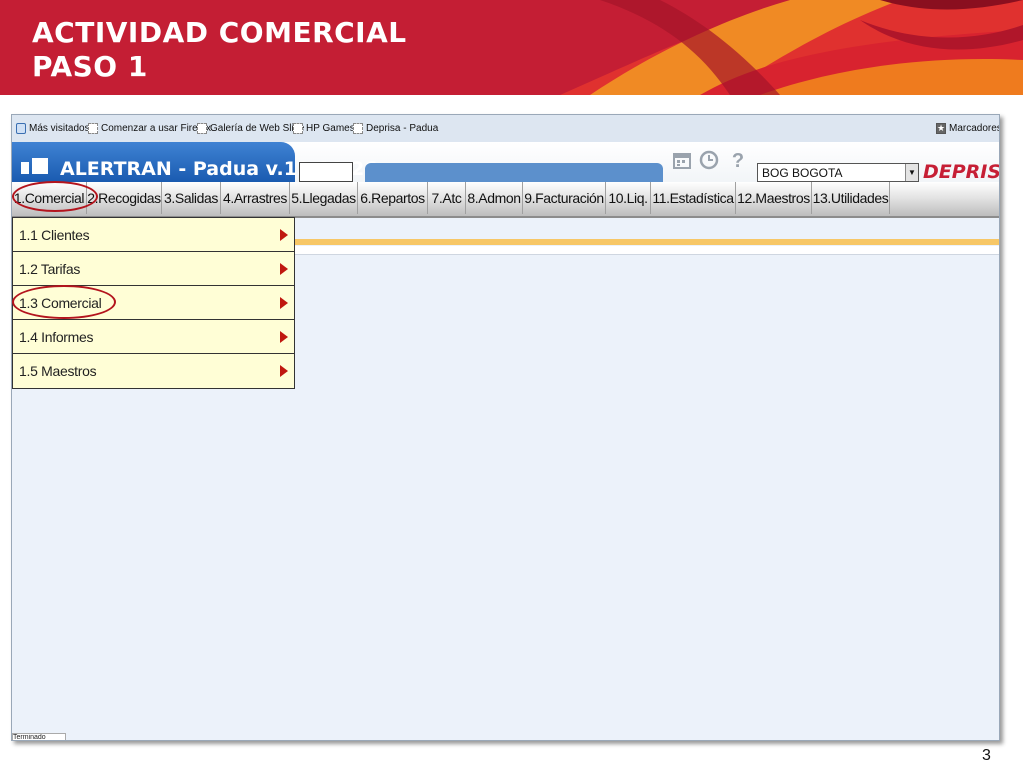  Describe the element at coordinates (124, 198) in the screenshot. I see `menu-recogidas: 2.Recogidas` at that location.